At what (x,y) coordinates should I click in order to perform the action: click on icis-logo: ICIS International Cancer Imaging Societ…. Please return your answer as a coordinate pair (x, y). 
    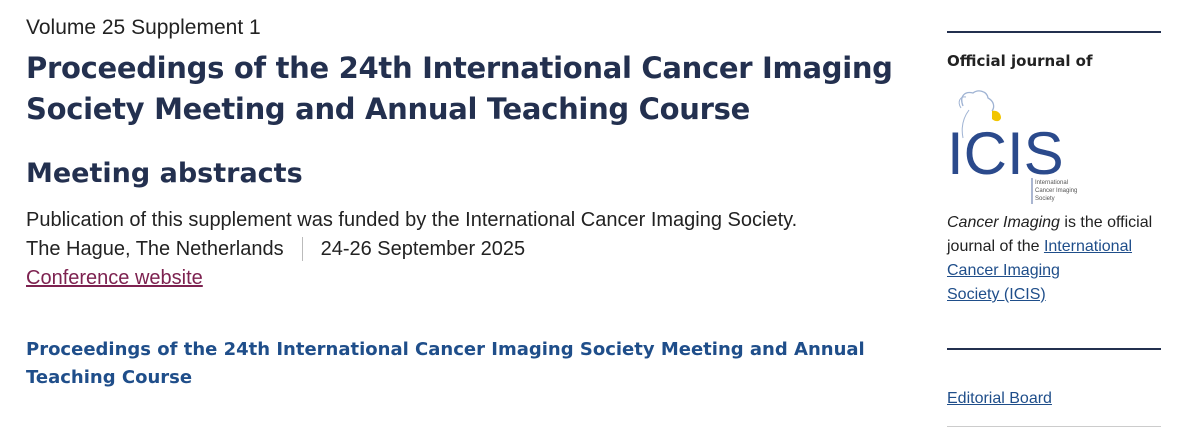
    Looking at the image, I should click on (1019, 147).